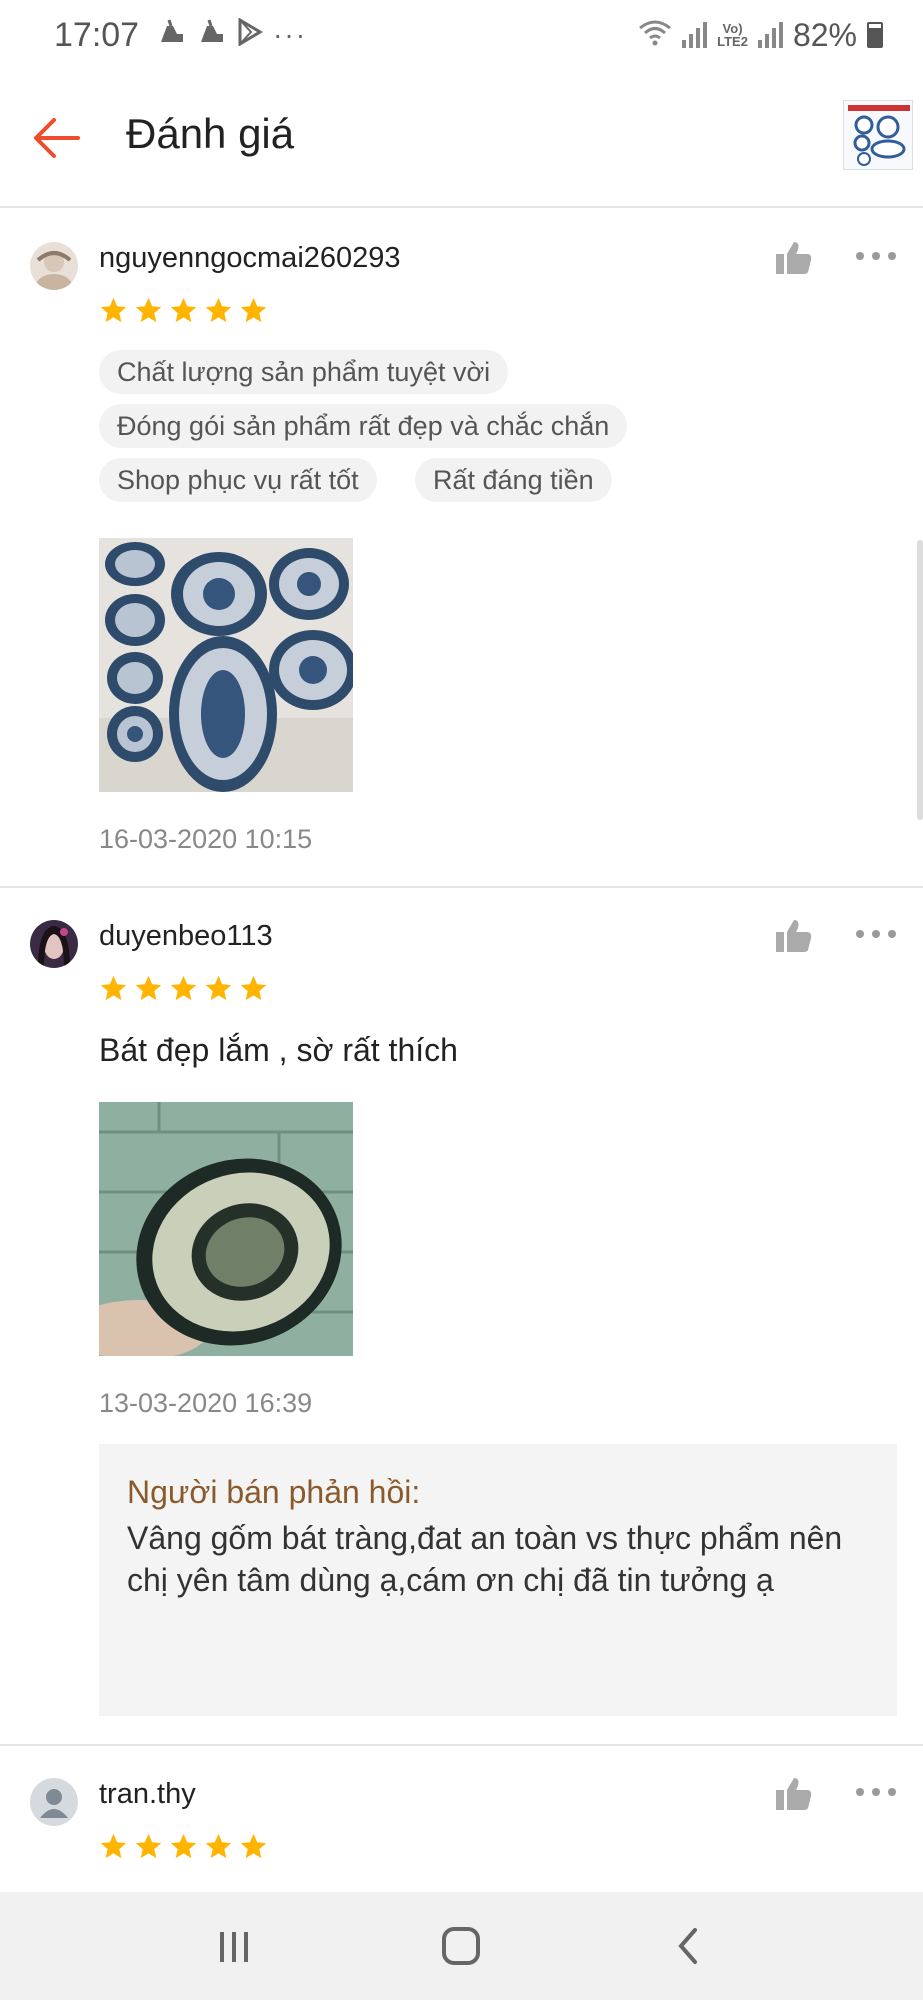 The image size is (923, 2000). I want to click on review-text: Bát đẹp lắm , sờ rất thích, so click(278, 1050).